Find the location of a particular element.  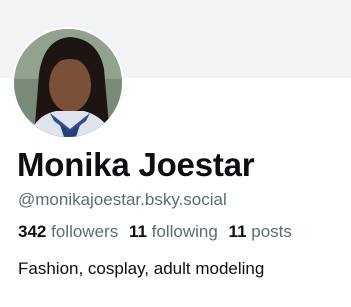

following-label: following is located at coordinates (184, 231).